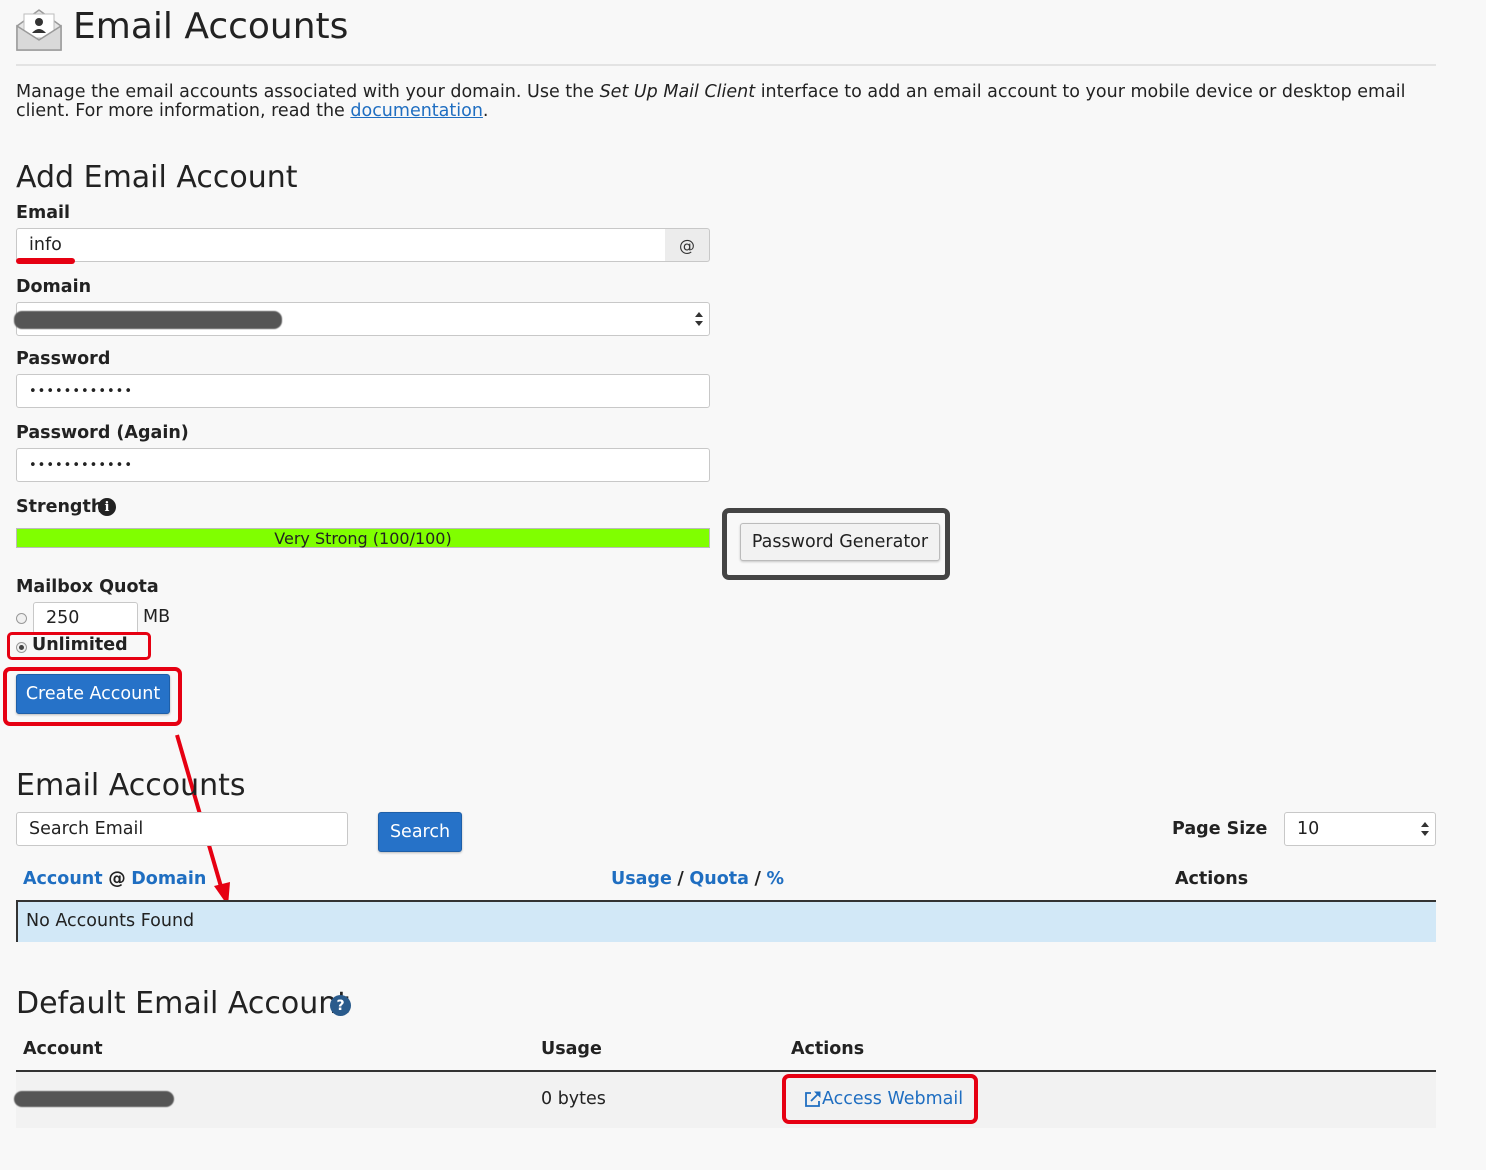 Image resolution: width=1486 pixels, height=1170 pixels. I want to click on quota-limited-radio, so click(21, 618).